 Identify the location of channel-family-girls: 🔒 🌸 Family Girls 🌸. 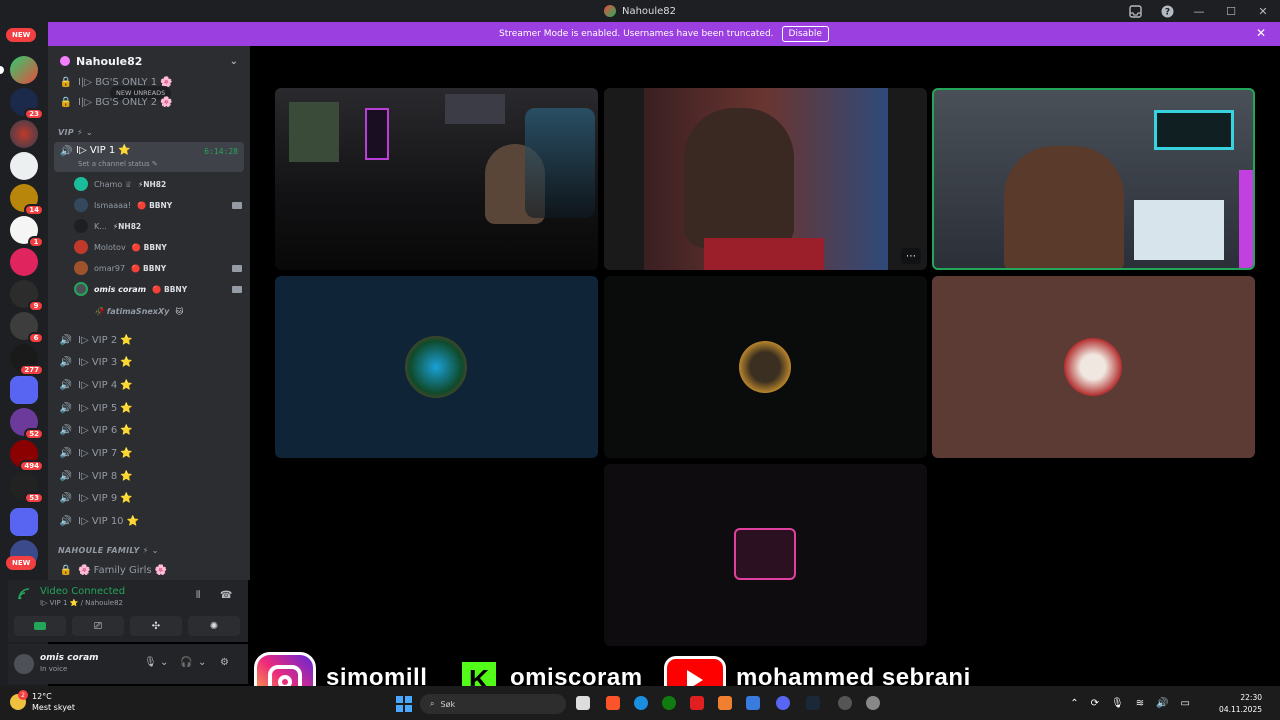
(149, 570).